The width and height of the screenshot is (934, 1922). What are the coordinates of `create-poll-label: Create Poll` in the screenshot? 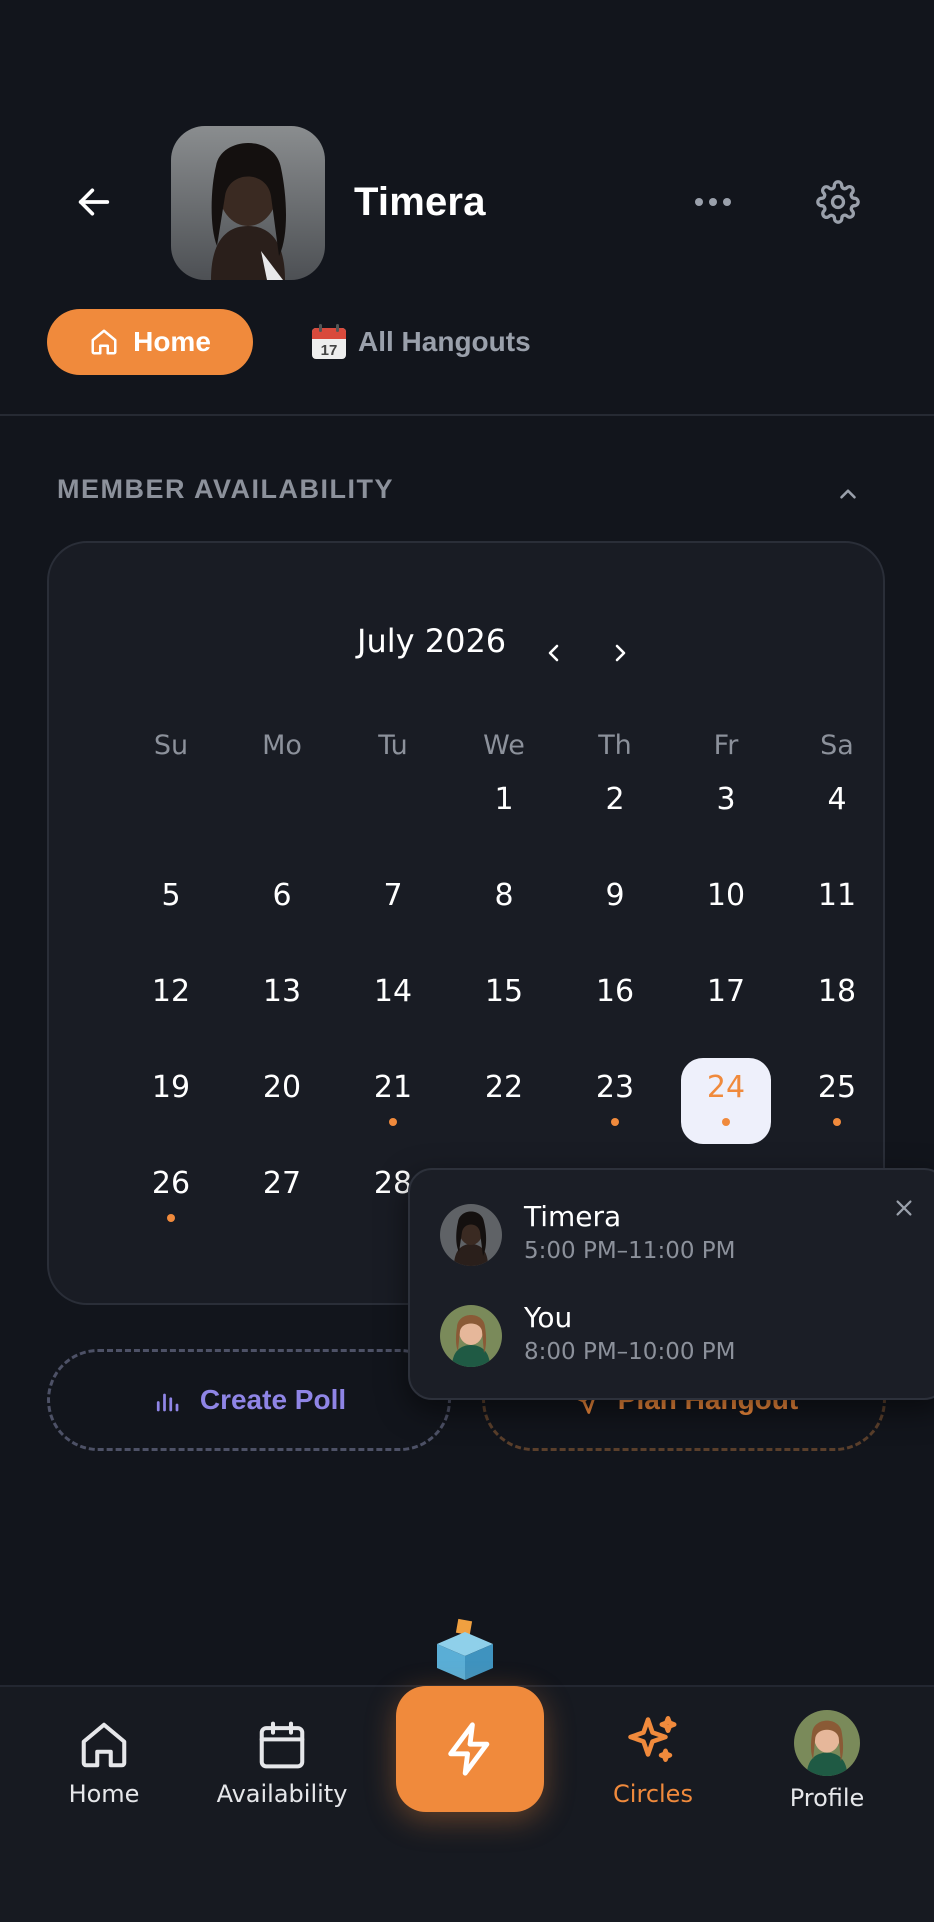 It's located at (273, 1399).